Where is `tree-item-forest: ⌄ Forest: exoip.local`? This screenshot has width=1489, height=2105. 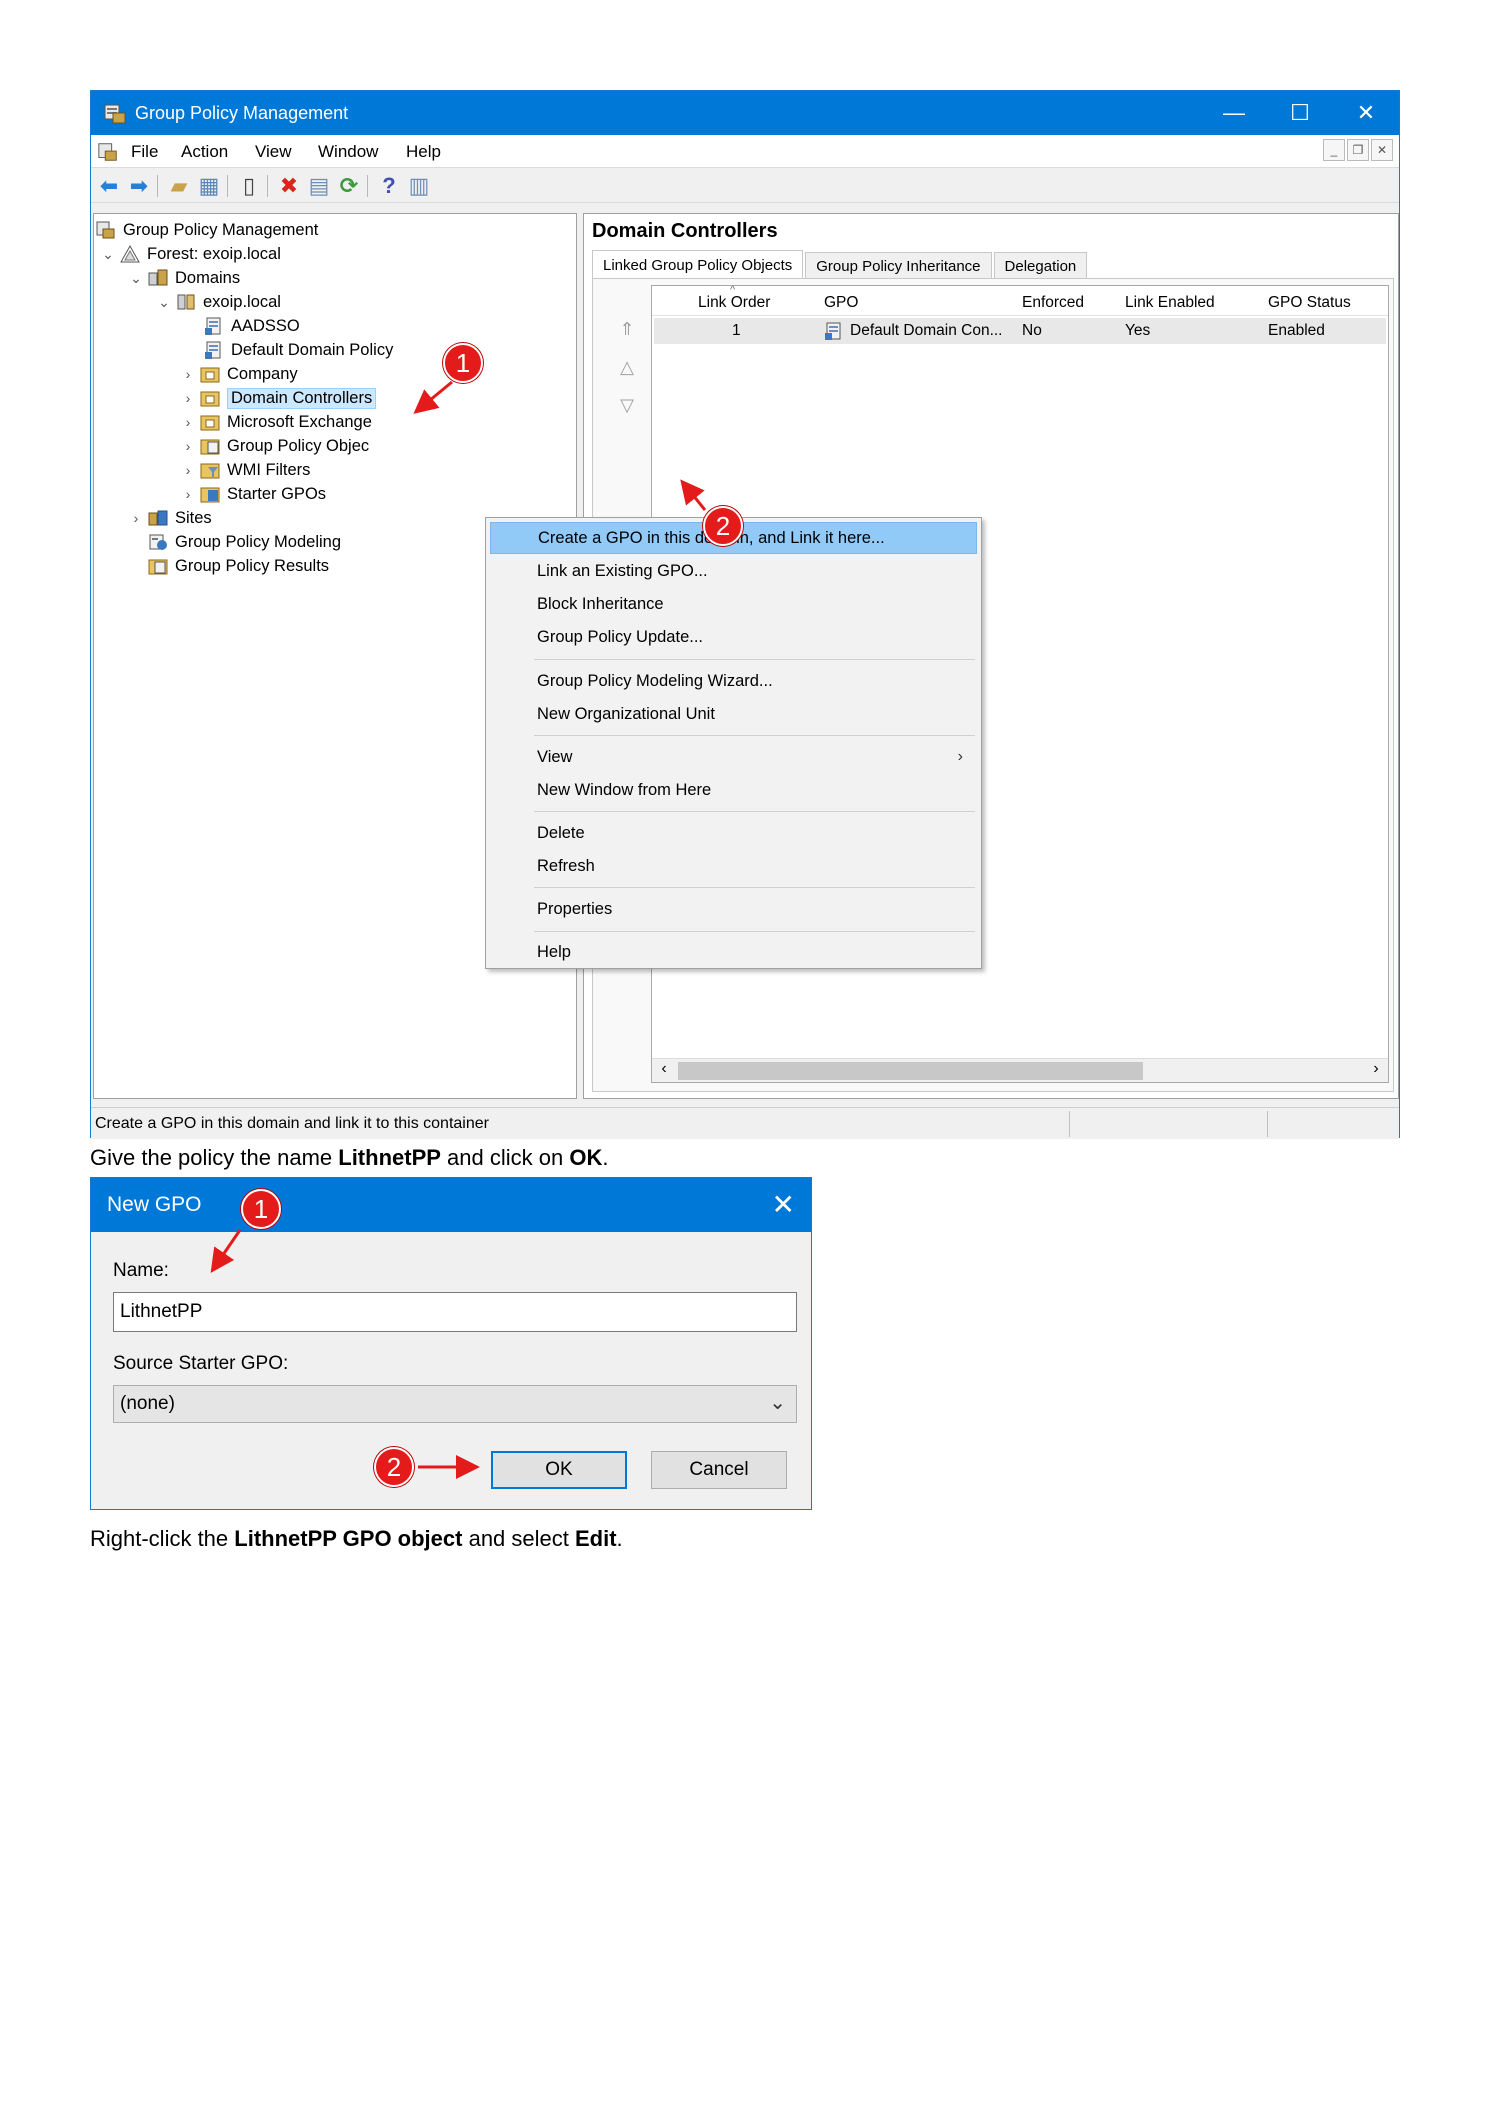
tree-item-forest: ⌄ Forest: exoip.local is located at coordinates (190, 254).